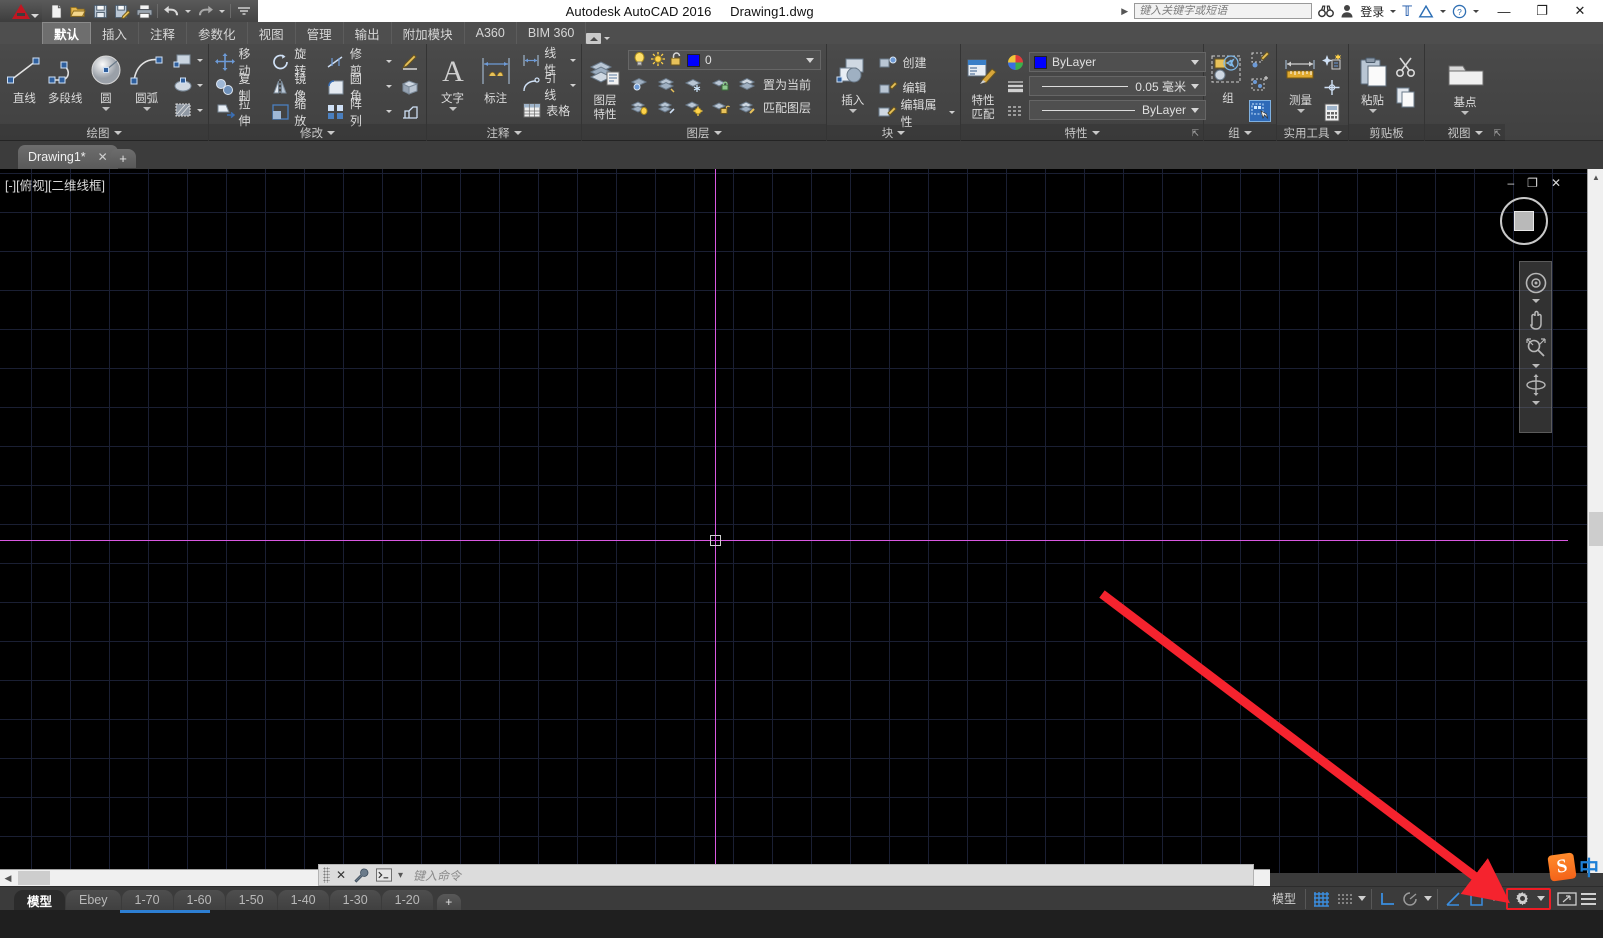 Image resolution: width=1603 pixels, height=938 pixels. What do you see at coordinates (1362, 898) in the screenshot?
I see `snap-dropdown-icon` at bounding box center [1362, 898].